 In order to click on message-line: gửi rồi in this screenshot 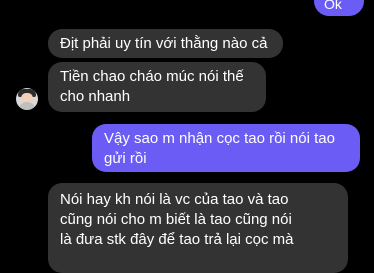, I will do `click(125, 158)`.